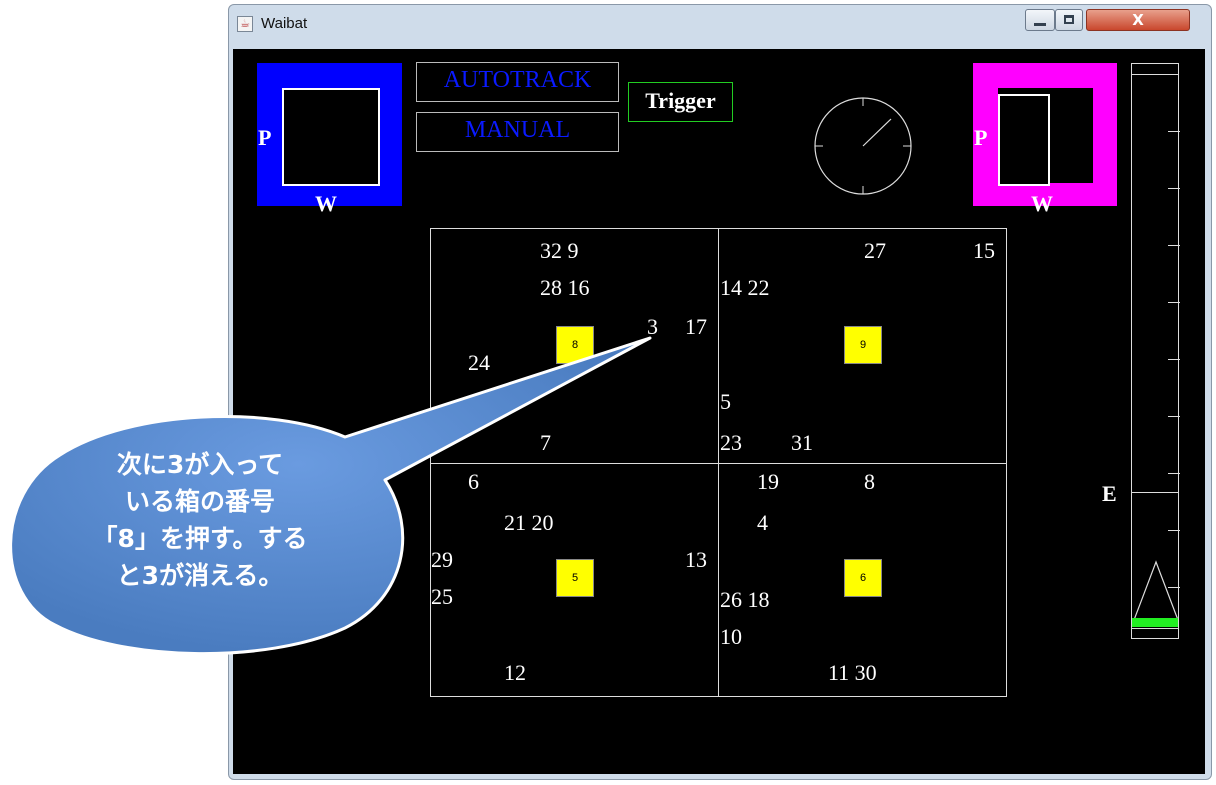 The width and height of the screenshot is (1216, 785). I want to click on gauge-label-e: E, so click(1109, 493).